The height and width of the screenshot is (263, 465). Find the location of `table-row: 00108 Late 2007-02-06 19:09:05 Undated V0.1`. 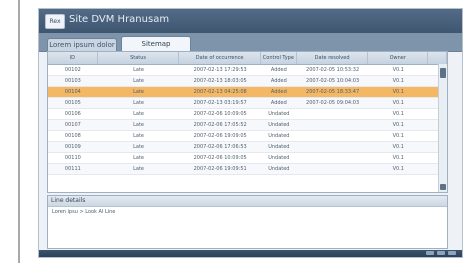

table-row: 00108 Late 2007-02-06 19:09:05 Undated V0.1 is located at coordinates (247, 136).